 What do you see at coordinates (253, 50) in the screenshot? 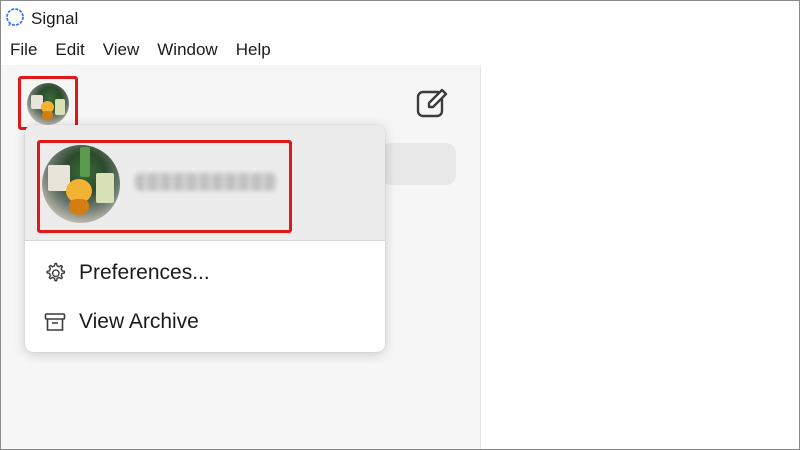
I see `menu-help: Help` at bounding box center [253, 50].